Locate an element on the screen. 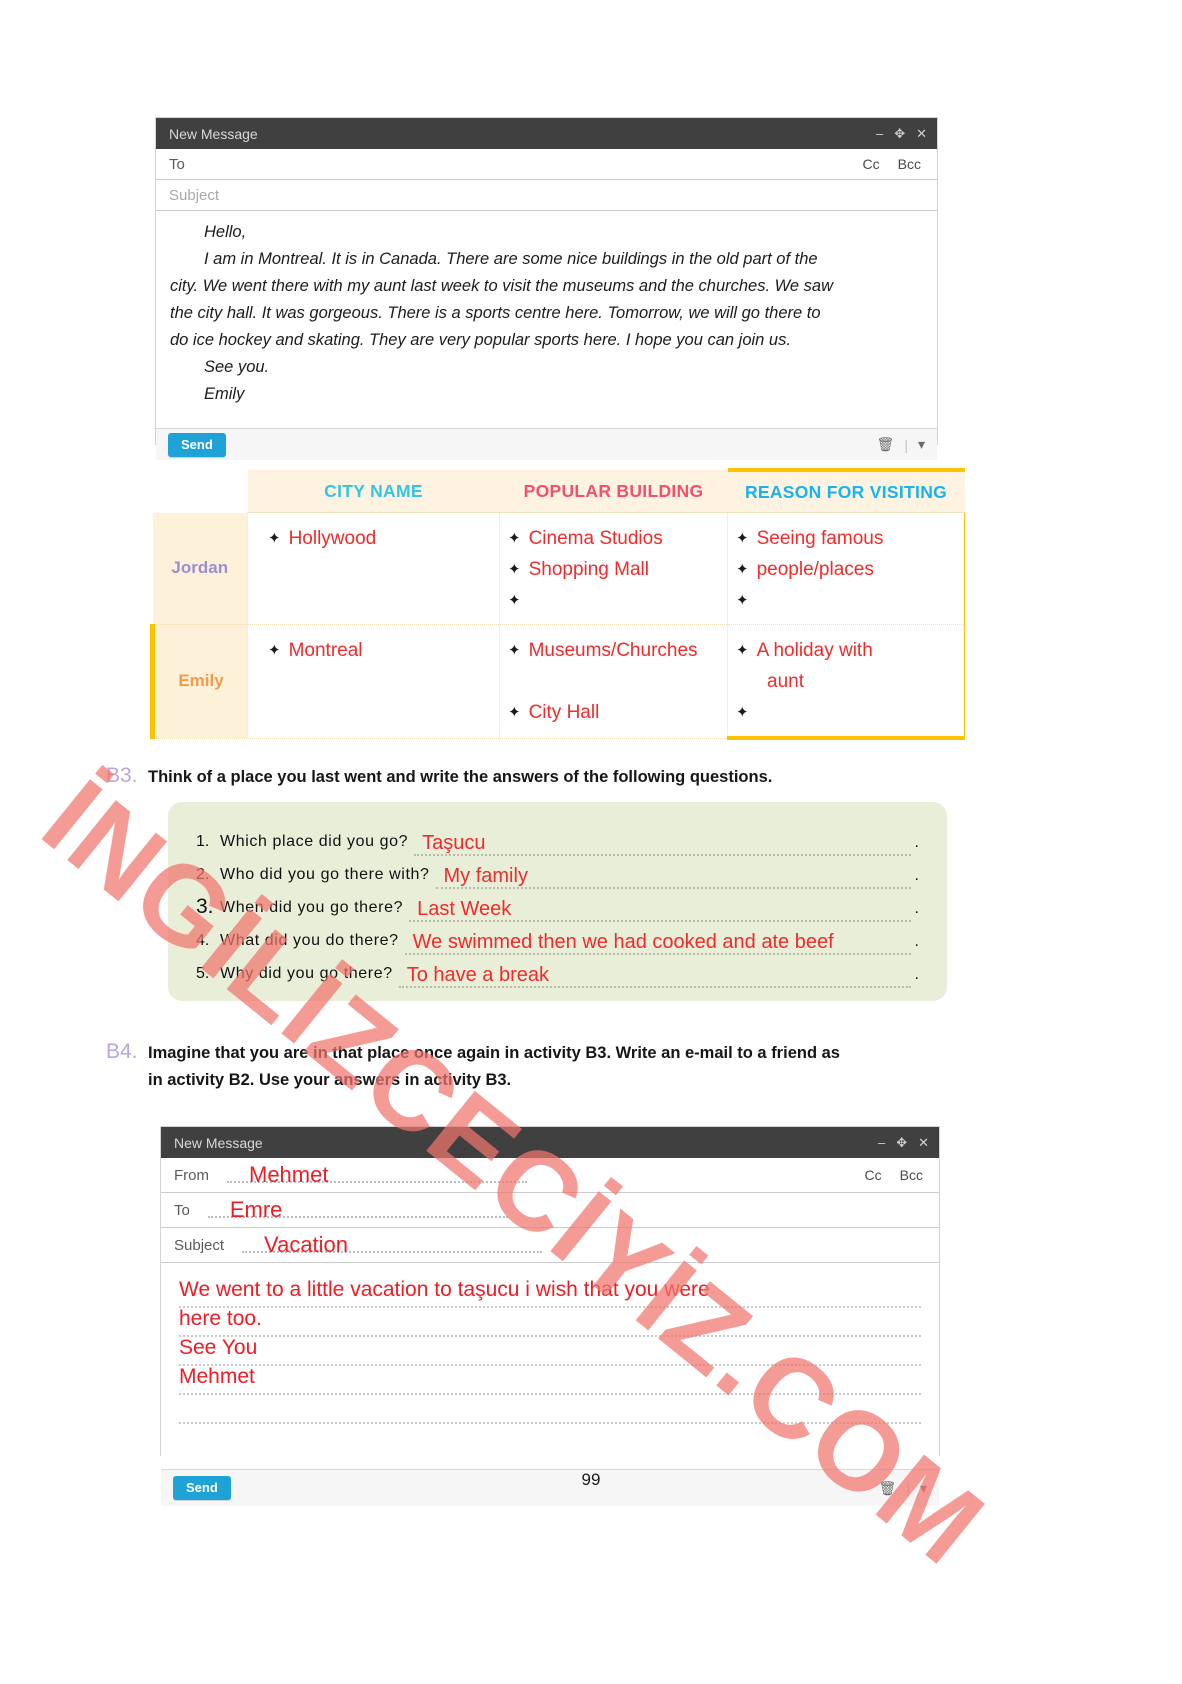  body-line is located at coordinates (550, 1409).